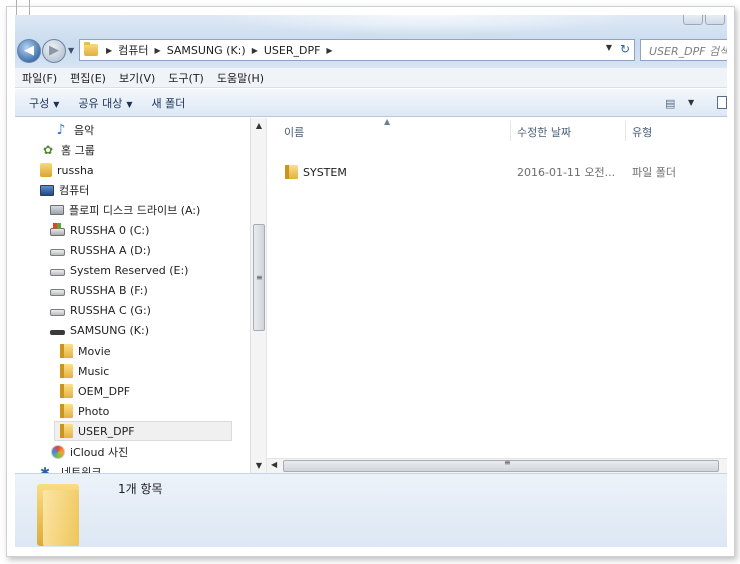  Describe the element at coordinates (74, 190) in the screenshot. I see `nav-item-label: 컴퓨터` at that location.